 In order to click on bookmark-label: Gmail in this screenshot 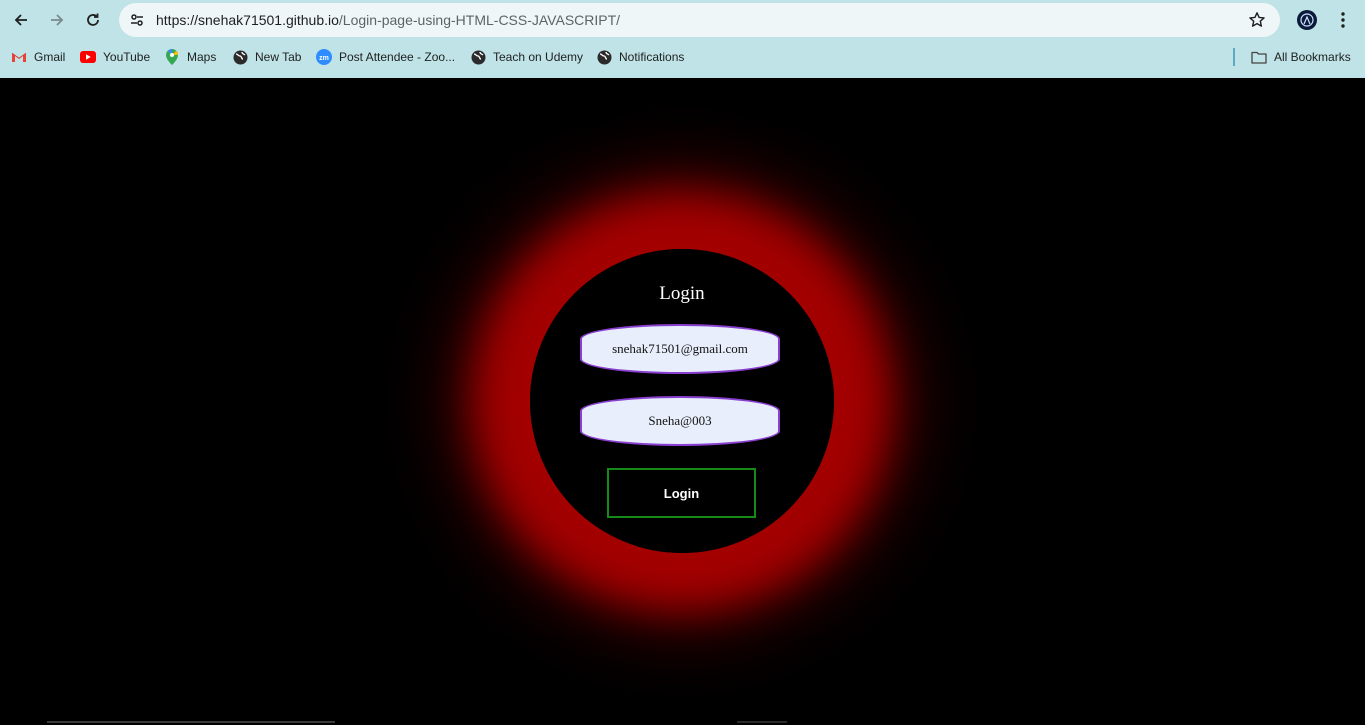, I will do `click(50, 57)`.